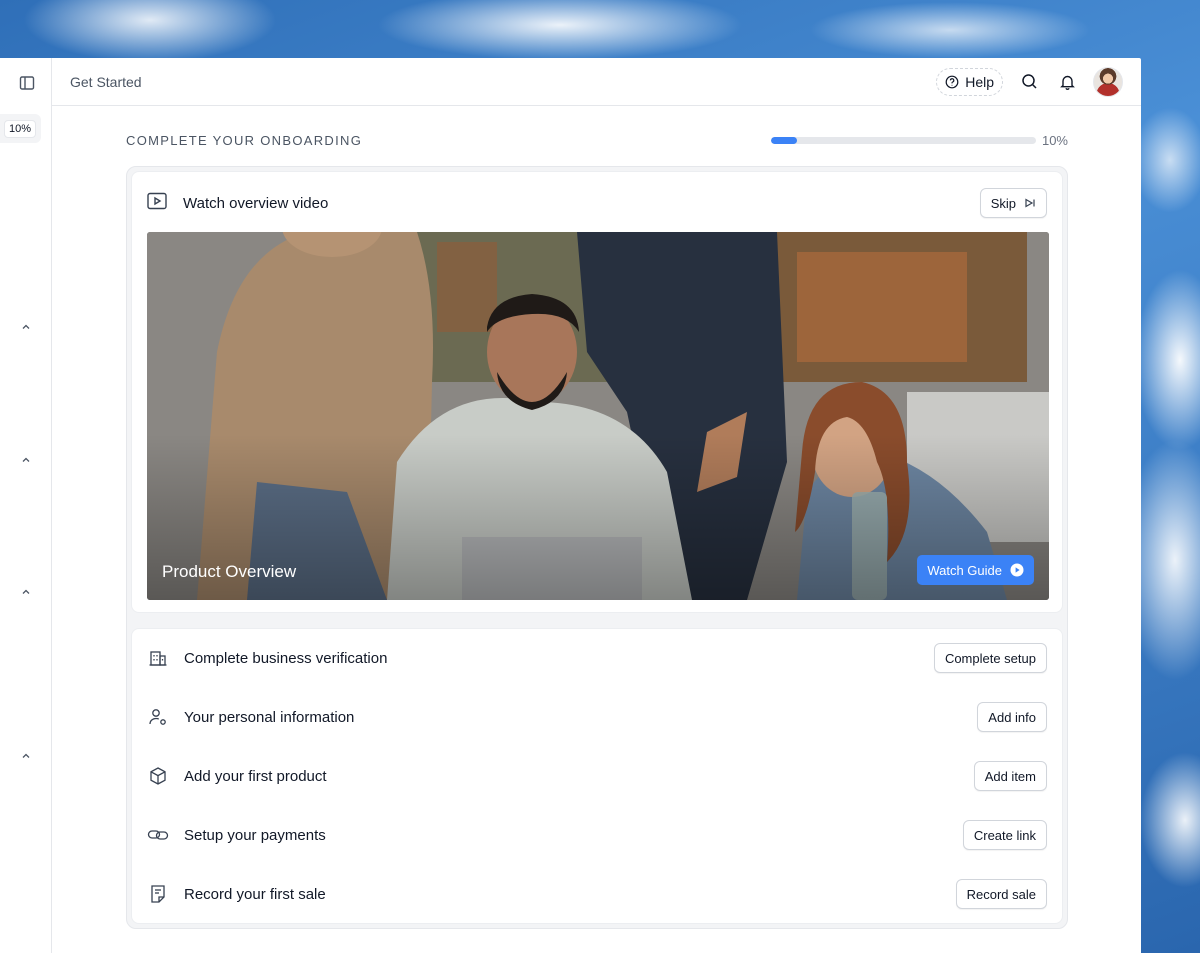 The image size is (1200, 953). Describe the element at coordinates (596, 82) in the screenshot. I see `top-bar: Get Started Help` at that location.